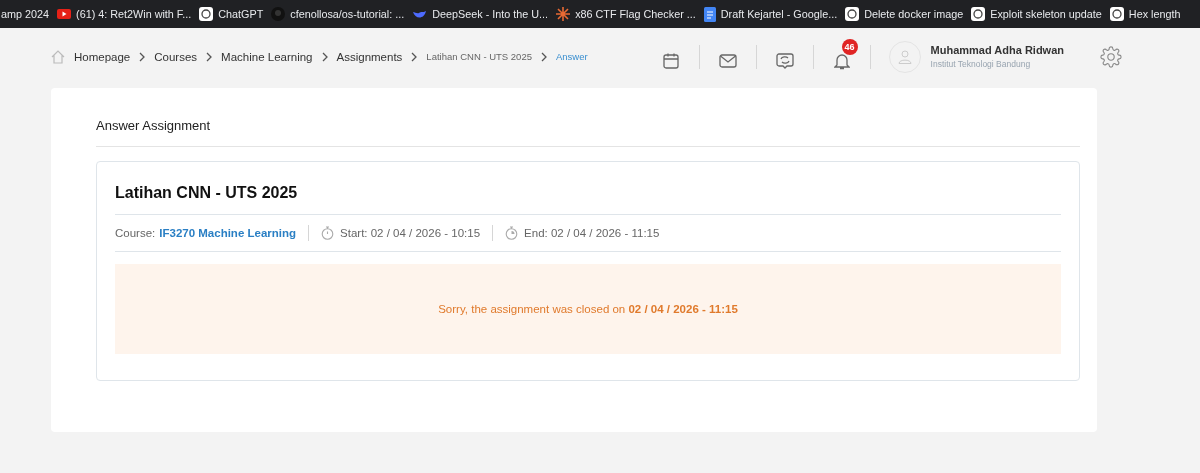 This screenshot has height=473, width=1200. What do you see at coordinates (588, 199) in the screenshot?
I see `assignment-title: Latihan CNN - UTS 2025` at bounding box center [588, 199].